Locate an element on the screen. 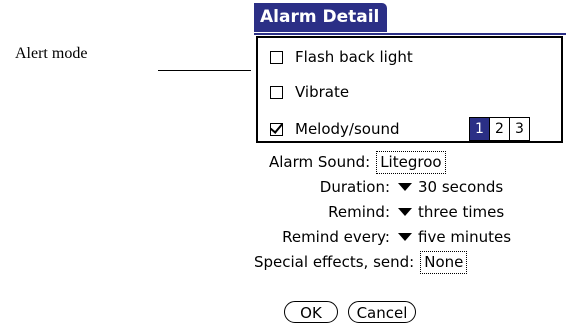  dialog-title: Alarm Detail is located at coordinates (321, 17).